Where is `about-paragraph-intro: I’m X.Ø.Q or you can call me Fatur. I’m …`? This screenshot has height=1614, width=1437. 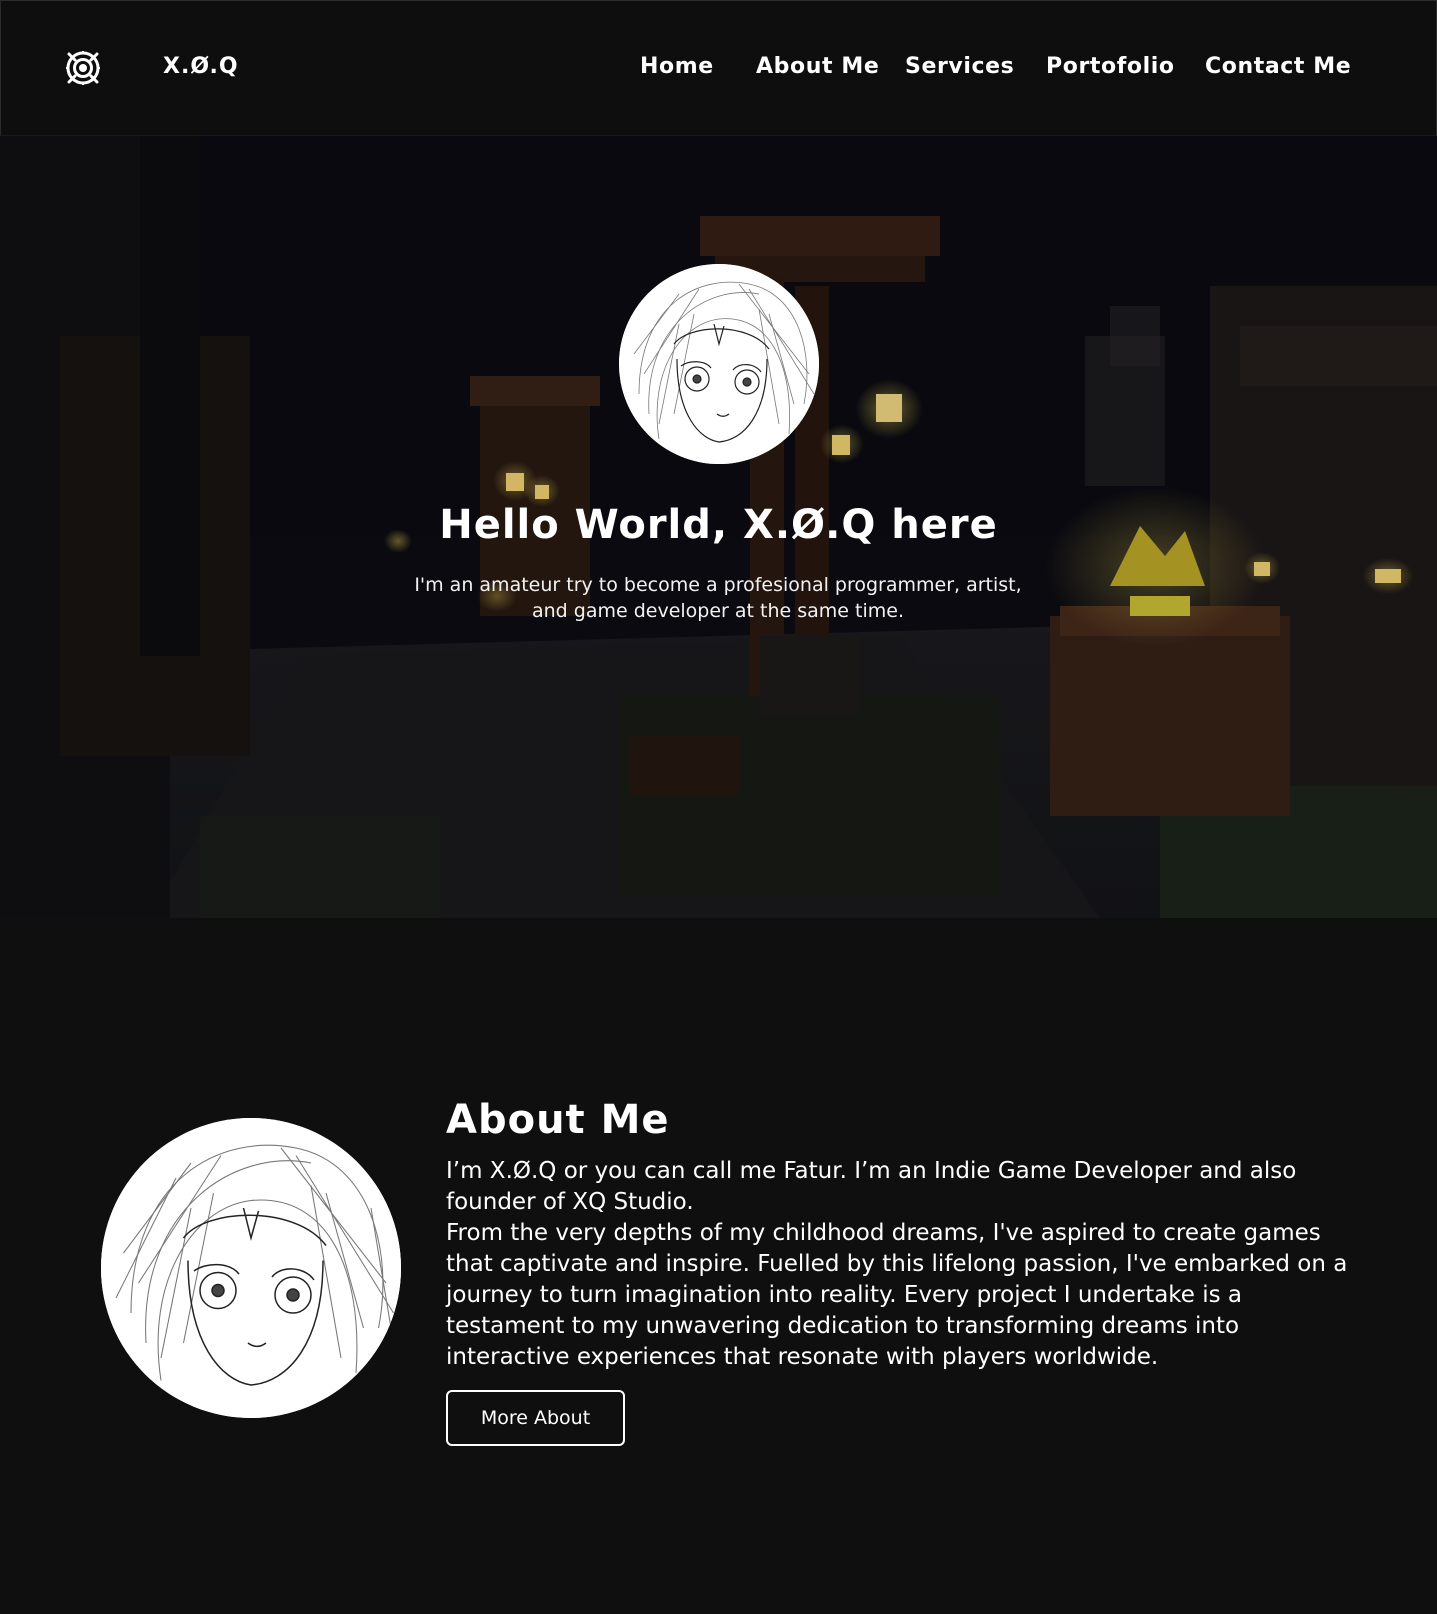 about-paragraph-intro: I’m X.Ø.Q or you can call me Fatur. I’m … is located at coordinates (871, 1186).